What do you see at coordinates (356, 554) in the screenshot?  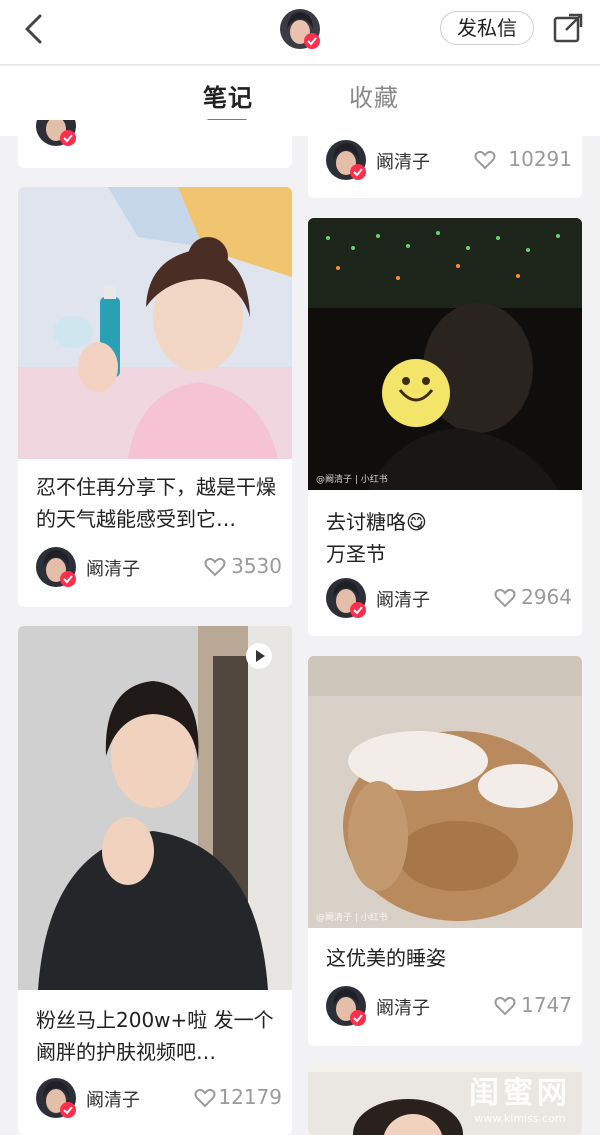 I see `note-title-line: 万圣节` at bounding box center [356, 554].